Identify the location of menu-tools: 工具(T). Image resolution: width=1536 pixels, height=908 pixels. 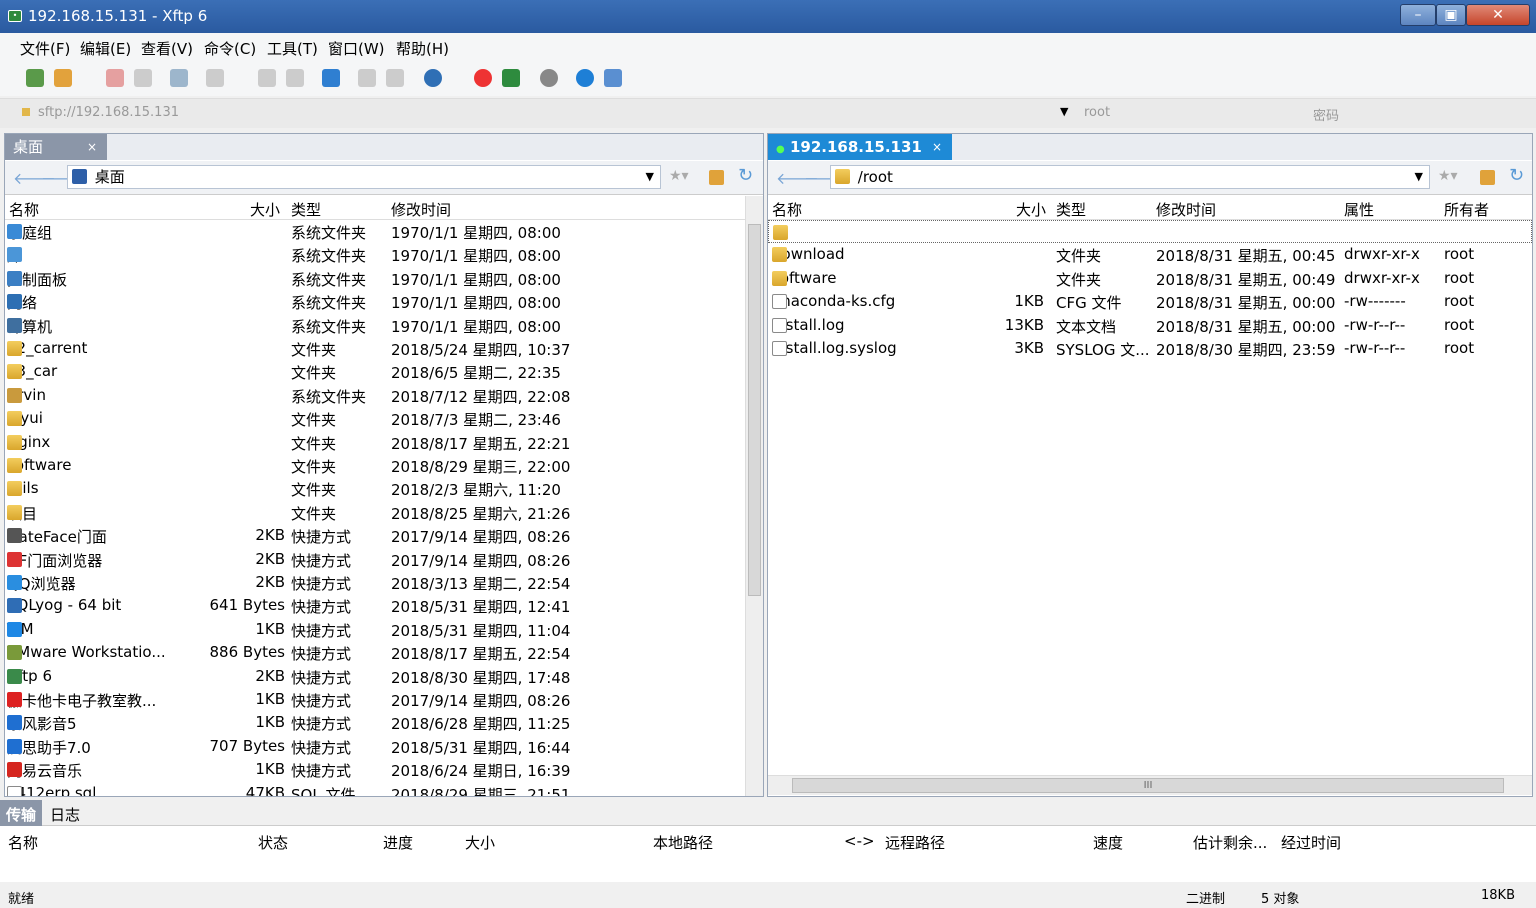
(292, 48).